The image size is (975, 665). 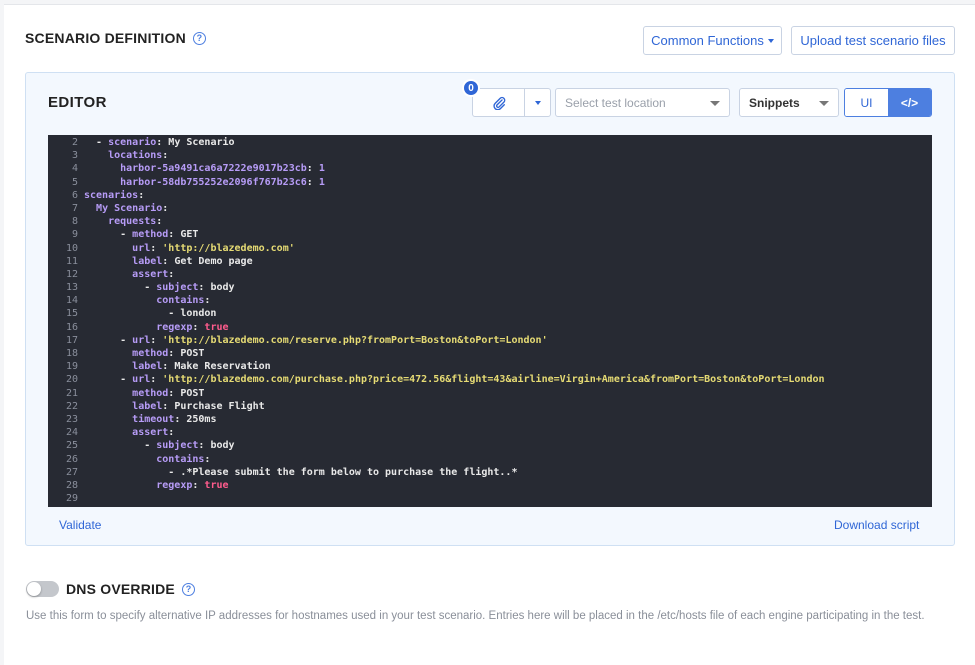 What do you see at coordinates (77, 102) in the screenshot?
I see `editor-title: EDITOR` at bounding box center [77, 102].